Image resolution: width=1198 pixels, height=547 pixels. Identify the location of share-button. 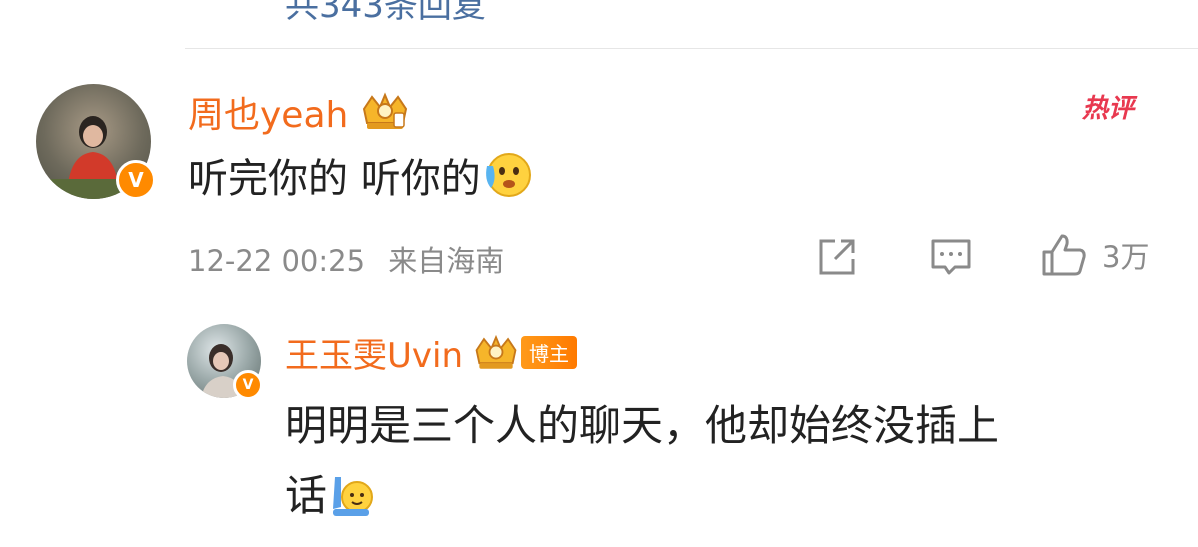
(837, 257).